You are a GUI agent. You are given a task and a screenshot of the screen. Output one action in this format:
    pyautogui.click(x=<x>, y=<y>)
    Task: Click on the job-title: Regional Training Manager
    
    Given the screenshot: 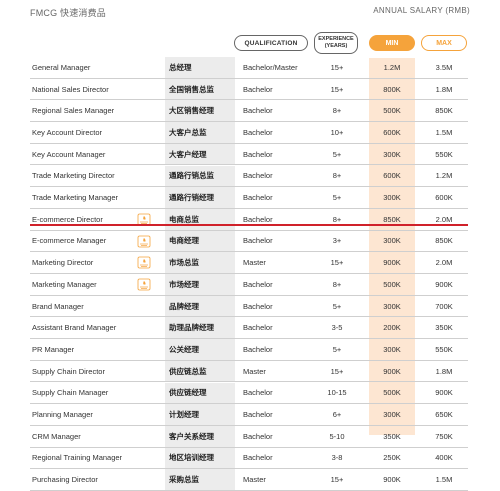 What is the action you would take?
    pyautogui.click(x=77, y=458)
    